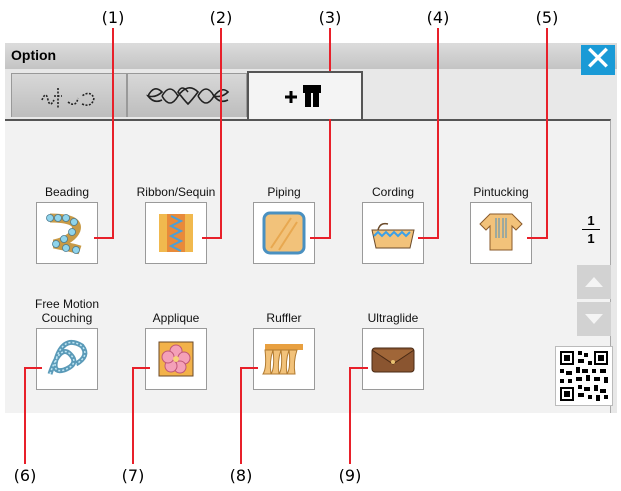  I want to click on close-icon: ✕, so click(598, 59).